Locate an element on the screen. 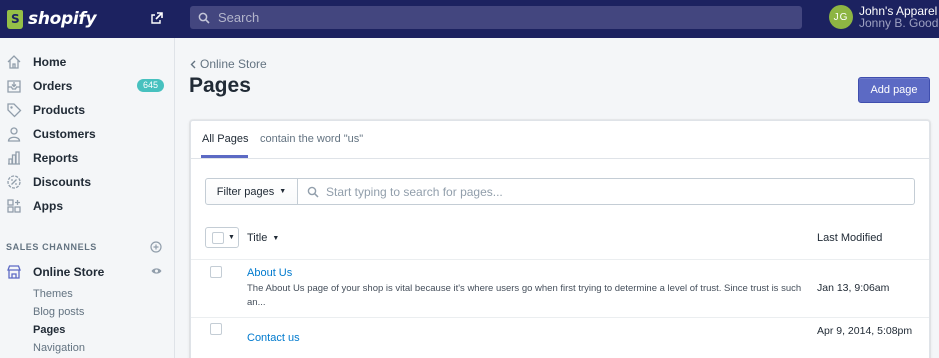  bar-chart-icon is located at coordinates (14, 158).